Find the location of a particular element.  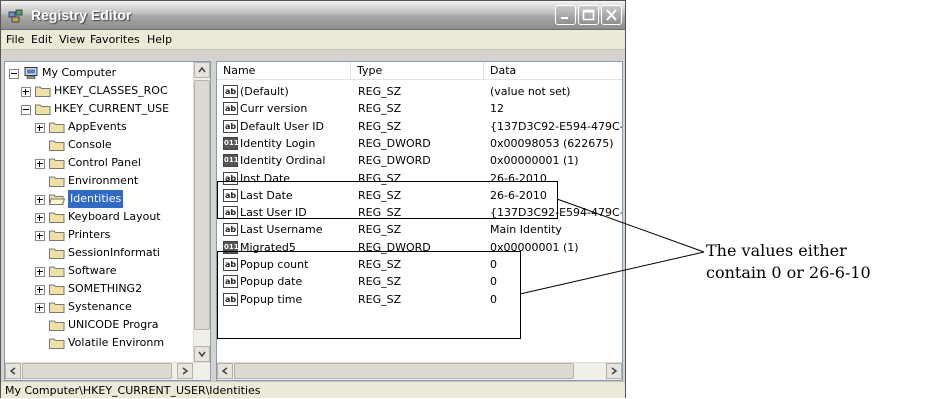

annotation-lines is located at coordinates (612, 246).